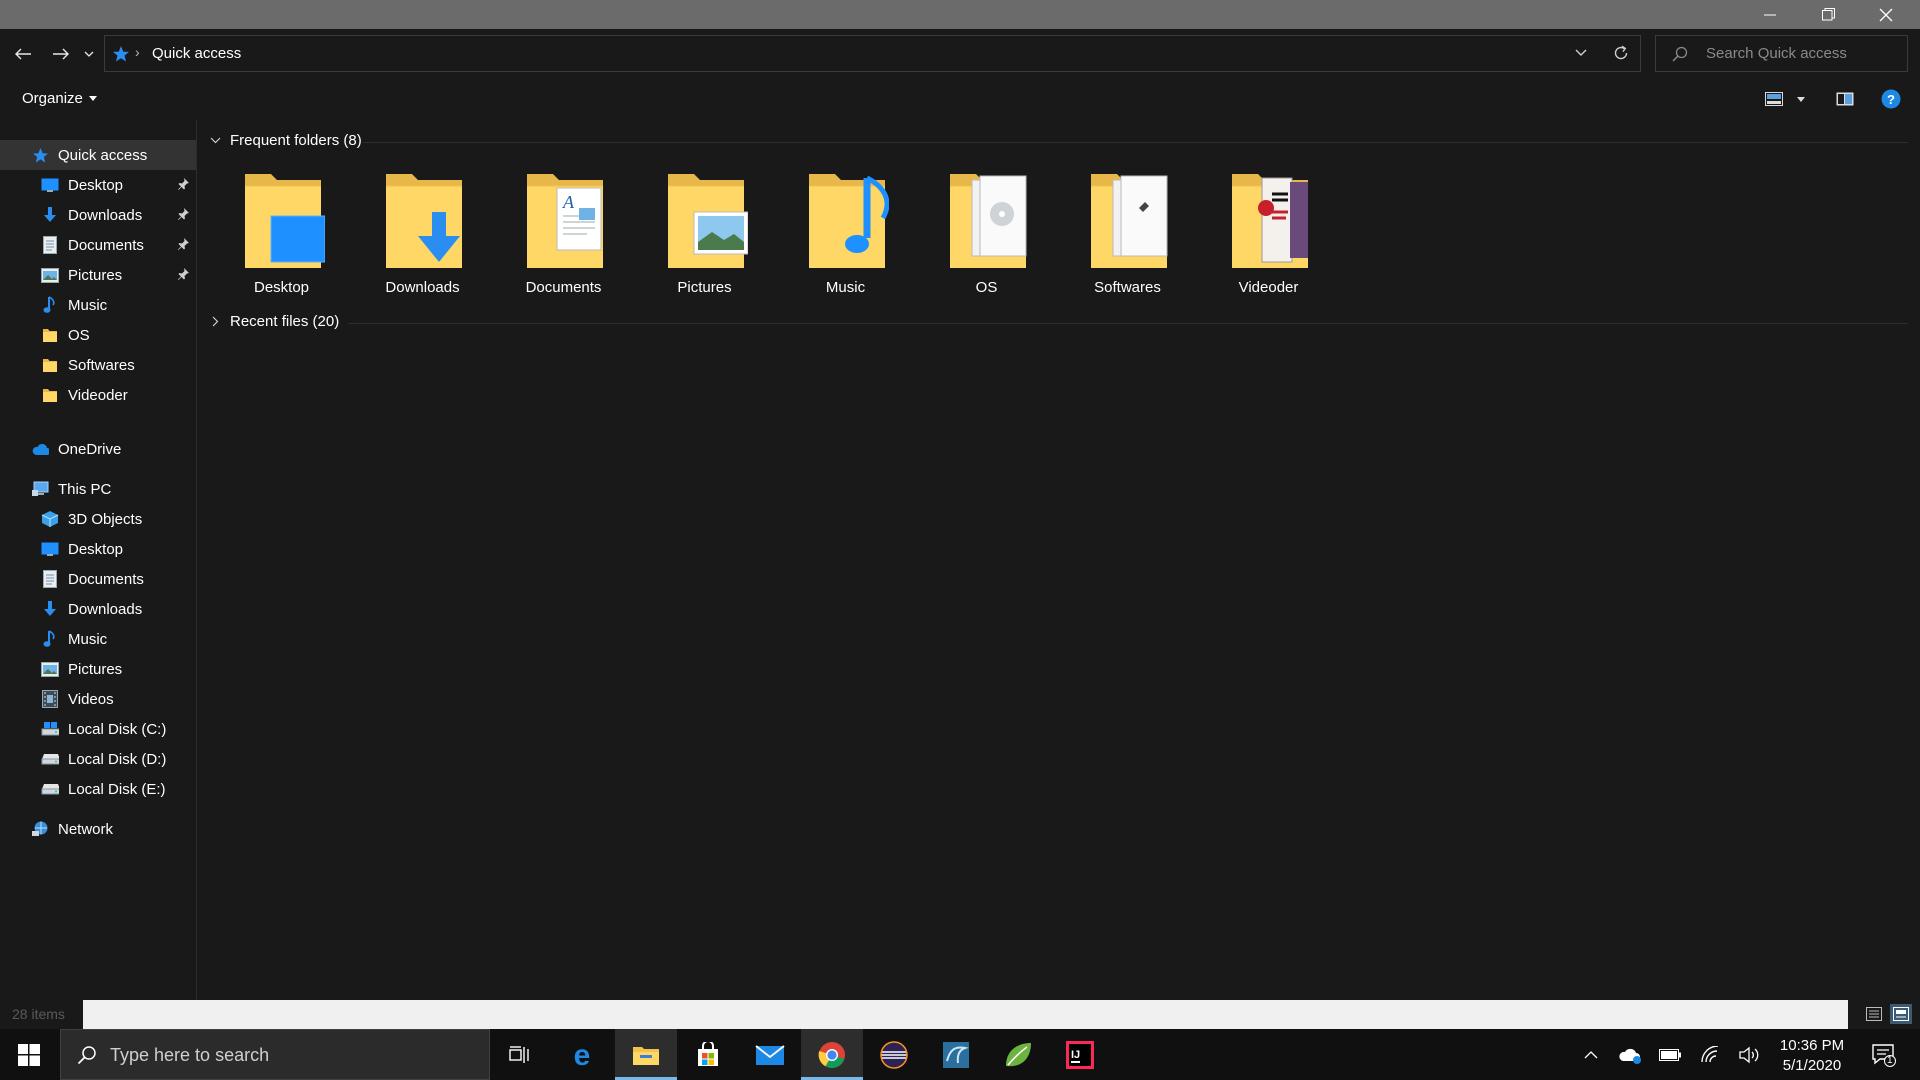  I want to click on folder-tile-documents: A Documents, so click(563, 235).